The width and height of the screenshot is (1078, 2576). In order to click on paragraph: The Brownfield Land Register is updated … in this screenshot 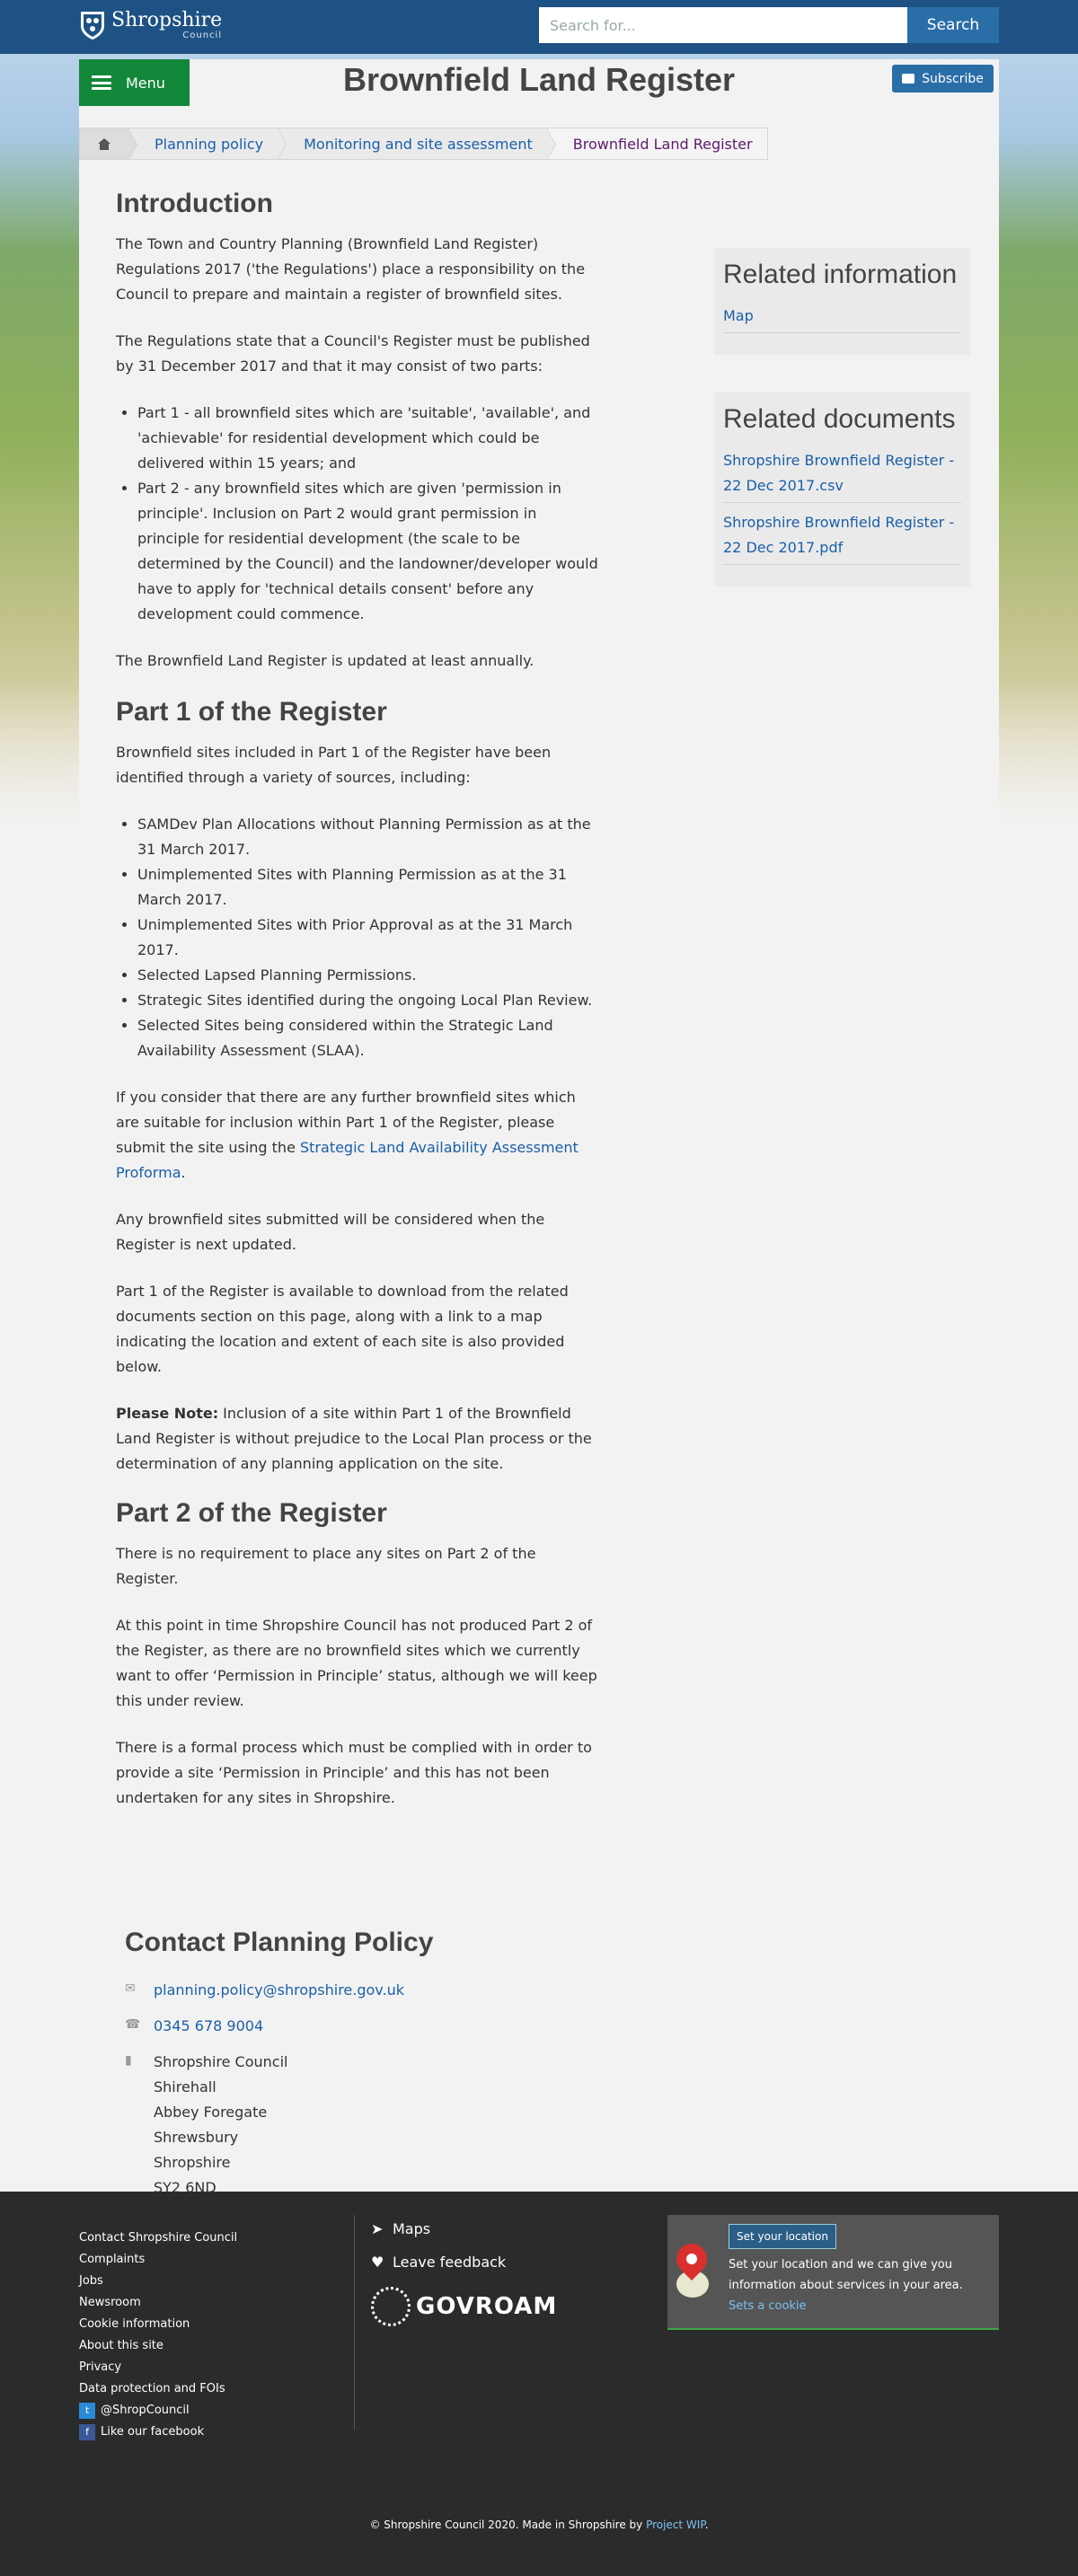, I will do `click(326, 660)`.